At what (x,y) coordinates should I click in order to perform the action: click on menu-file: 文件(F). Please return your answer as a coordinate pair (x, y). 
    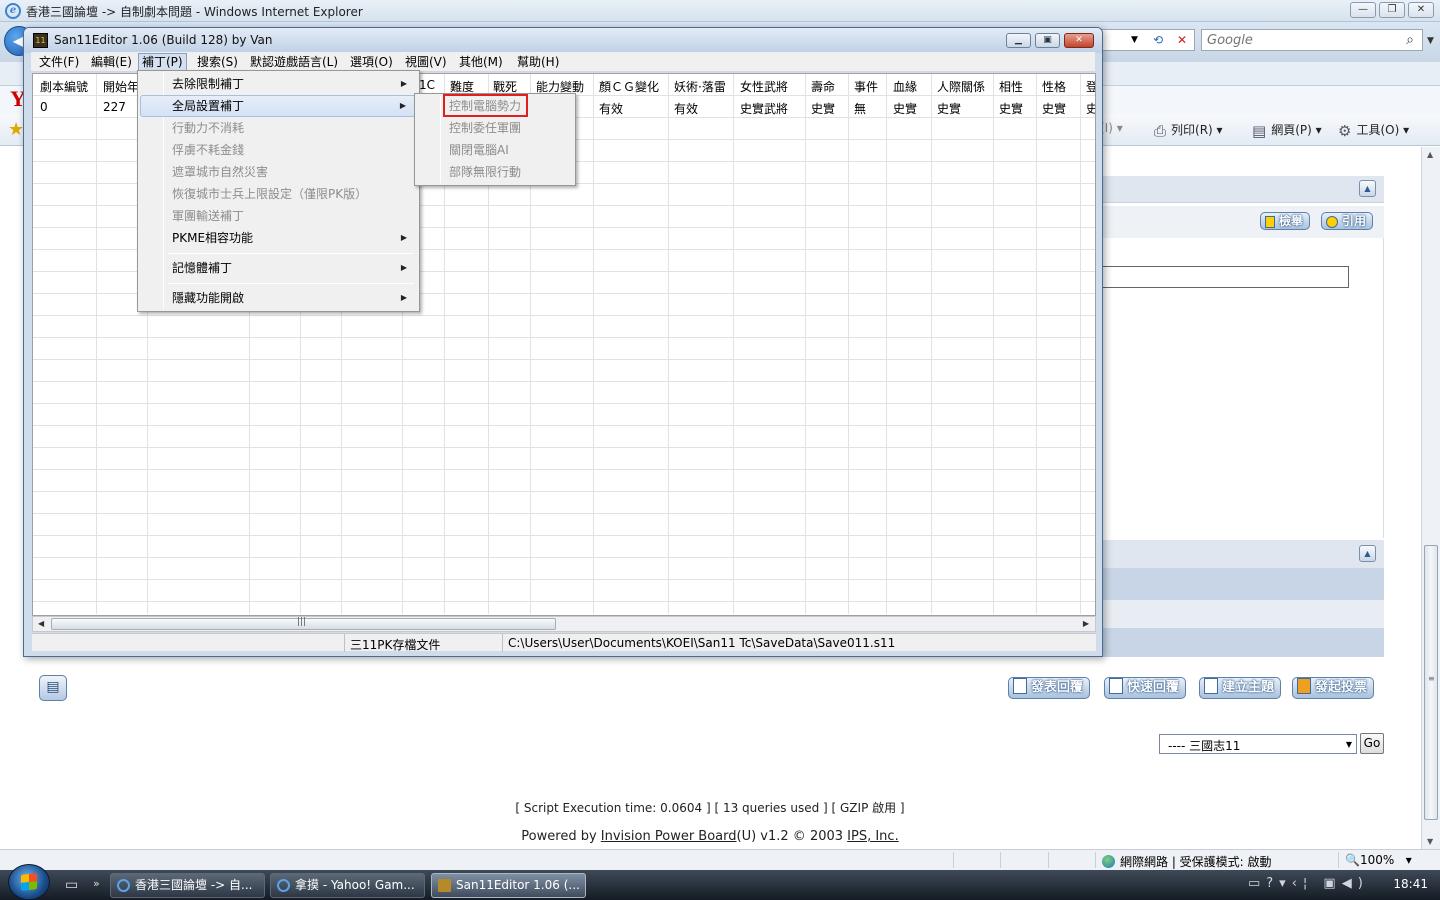
    Looking at the image, I should click on (59, 62).